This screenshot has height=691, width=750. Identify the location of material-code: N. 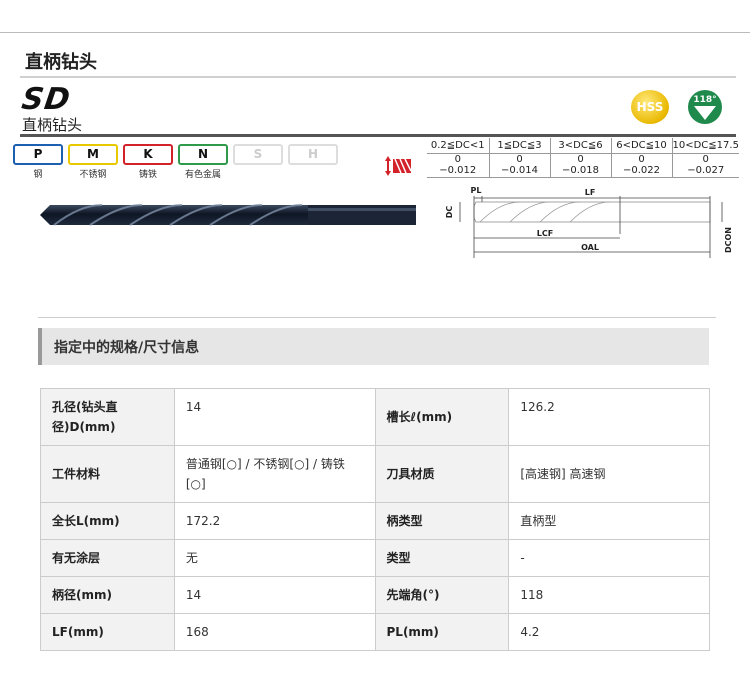
(203, 154).